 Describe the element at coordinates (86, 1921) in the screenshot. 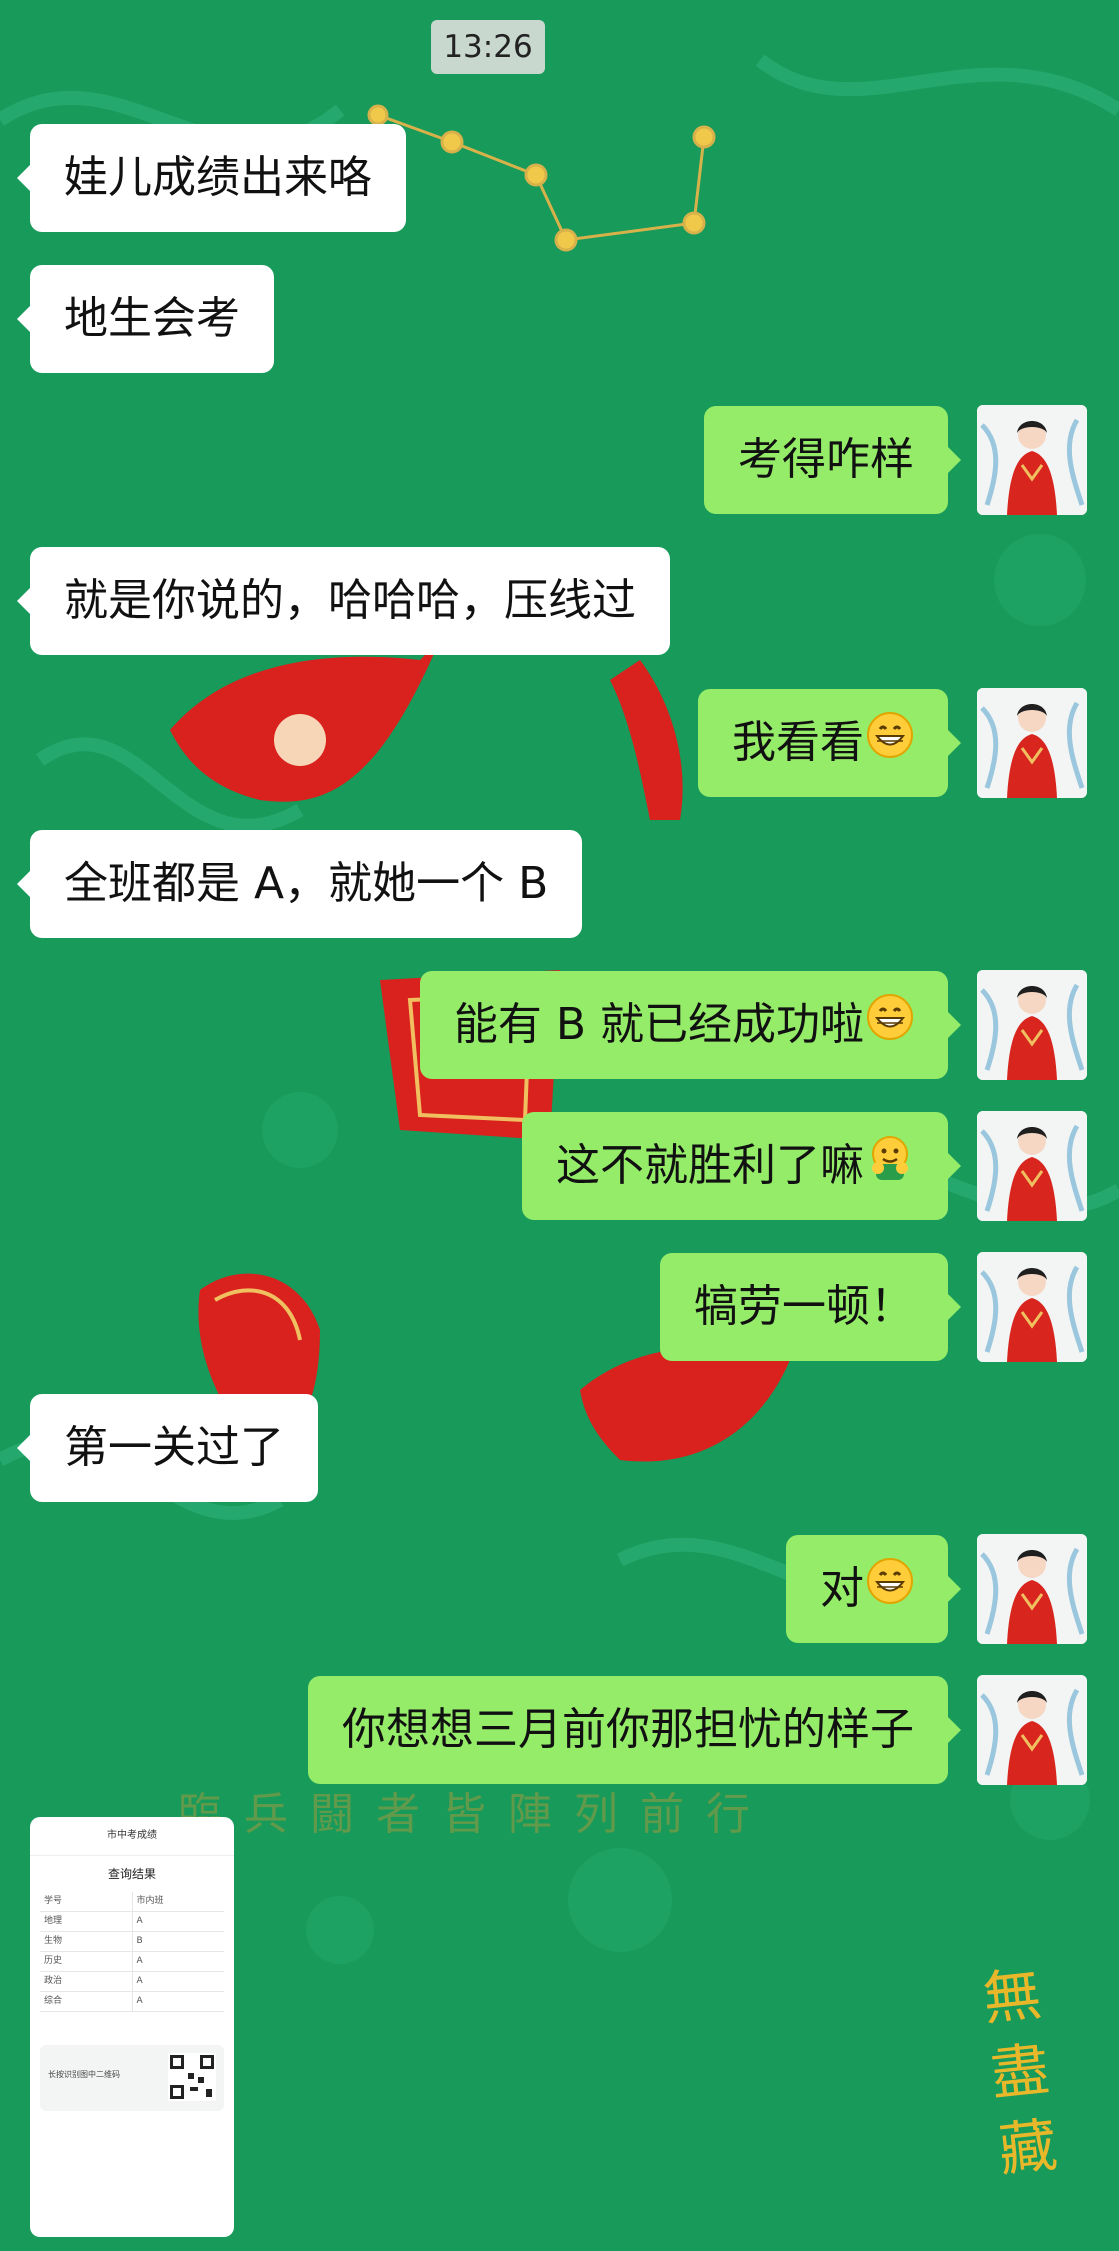

I see `thumbnail-cell: 地理` at that location.